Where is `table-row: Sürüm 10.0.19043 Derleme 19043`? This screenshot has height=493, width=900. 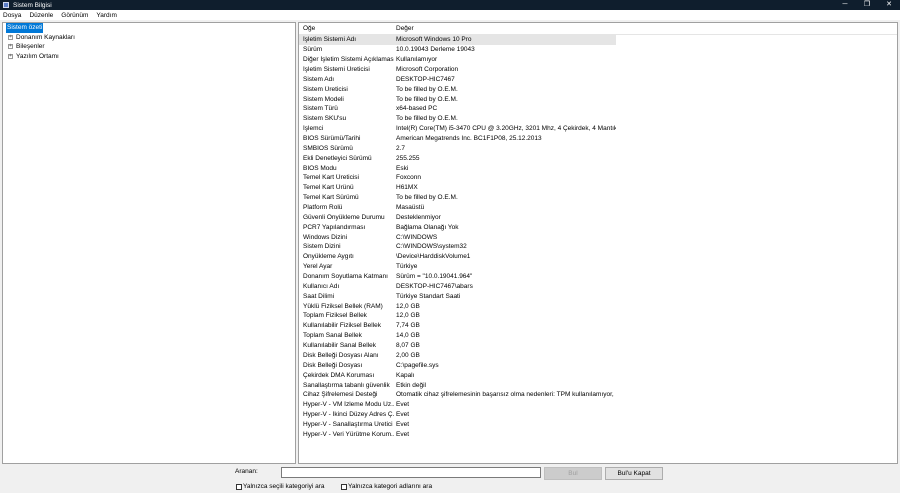 table-row: Sürüm 10.0.19043 Derleme 19043 is located at coordinates (457, 50).